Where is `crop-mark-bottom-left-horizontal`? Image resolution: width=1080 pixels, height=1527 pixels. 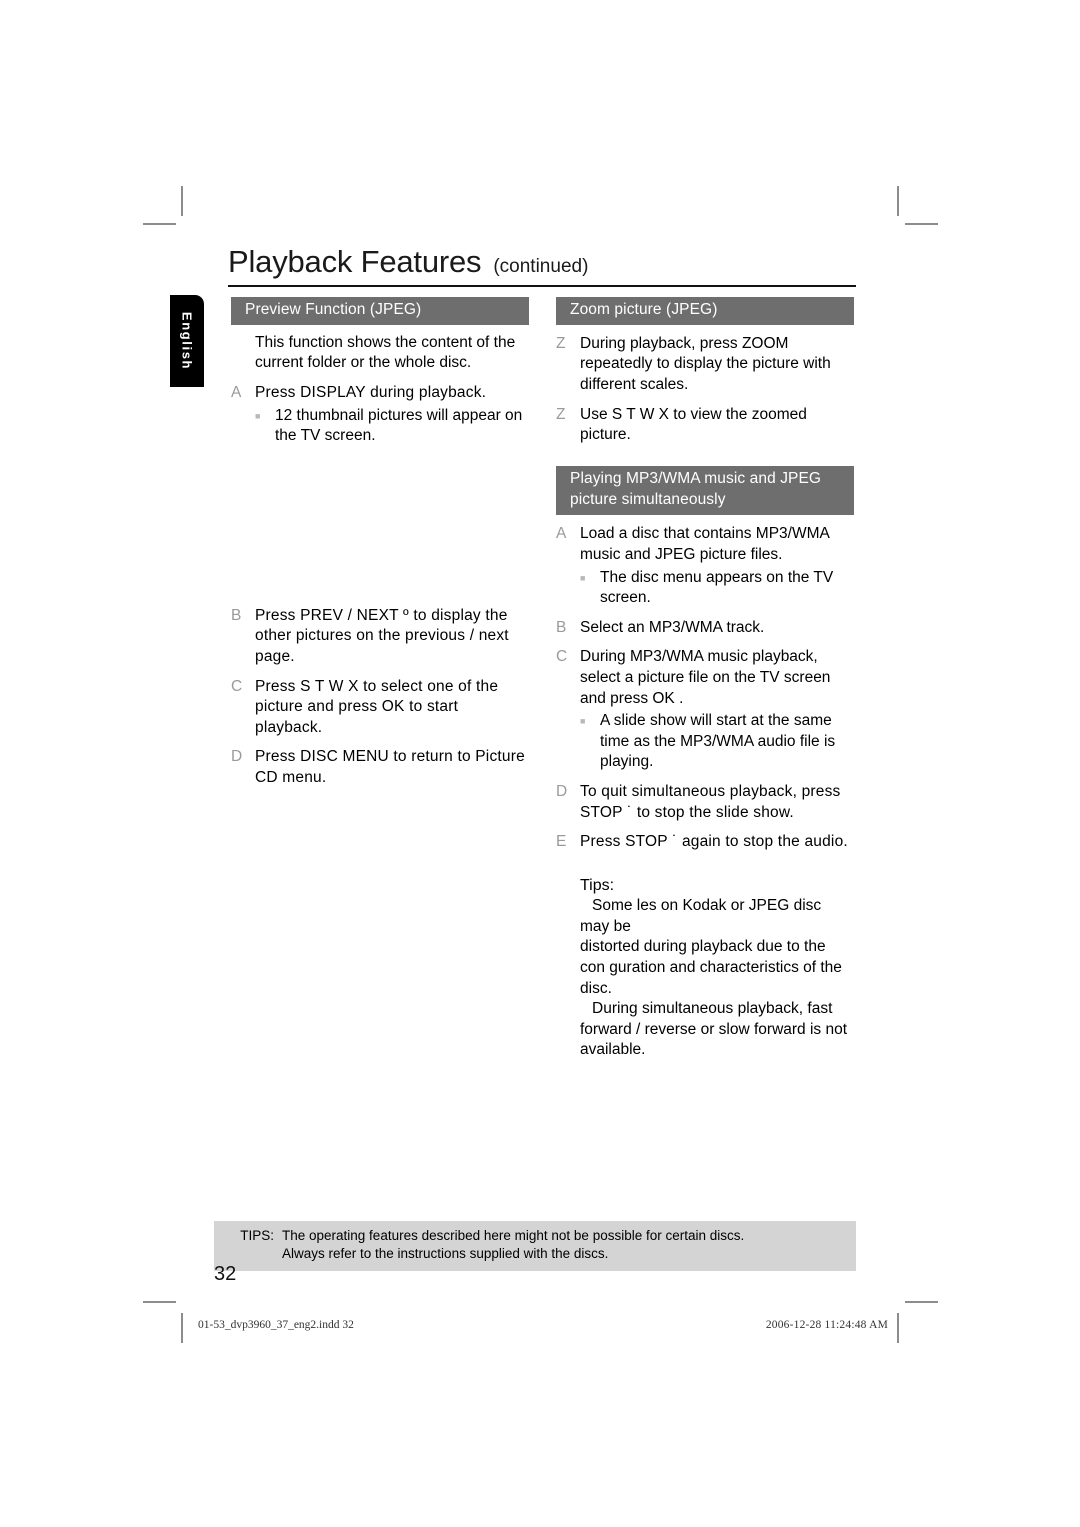 crop-mark-bottom-left-horizontal is located at coordinates (159, 1302).